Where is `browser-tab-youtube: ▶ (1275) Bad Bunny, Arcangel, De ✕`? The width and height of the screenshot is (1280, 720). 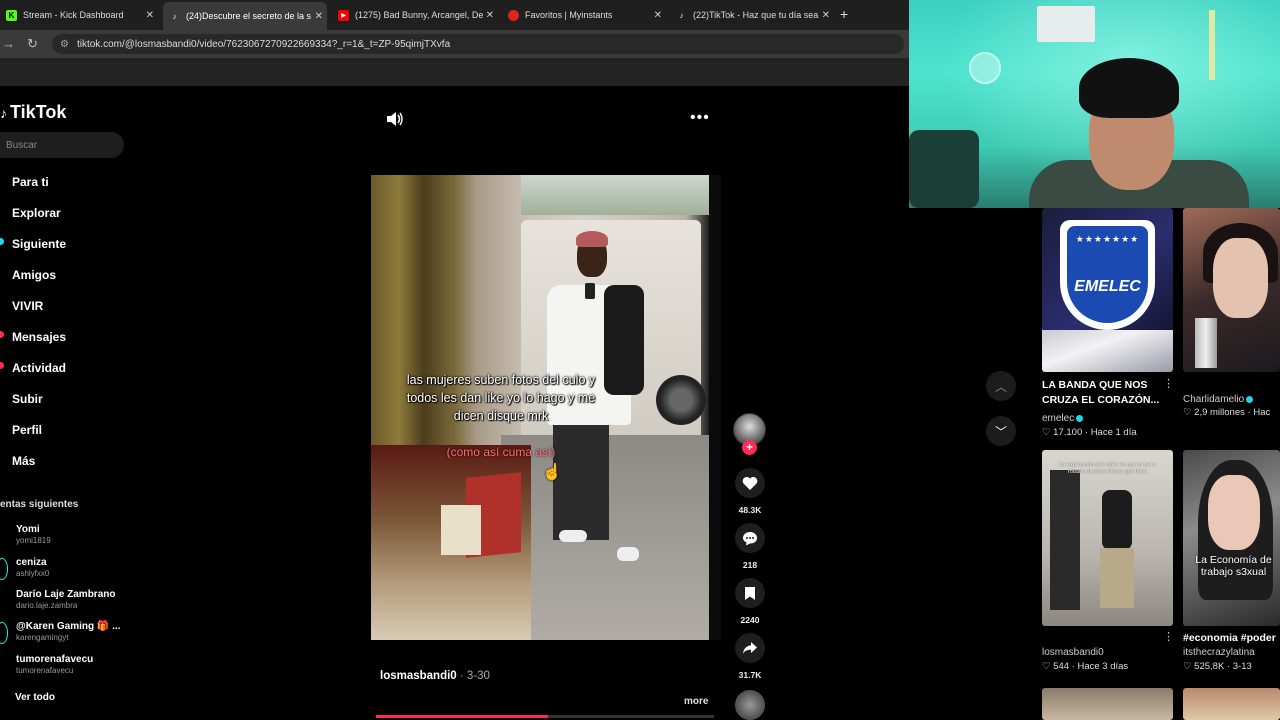
browser-tab-youtube: ▶ (1275) Bad Bunny, Arcangel, De ✕ is located at coordinates (415, 15).